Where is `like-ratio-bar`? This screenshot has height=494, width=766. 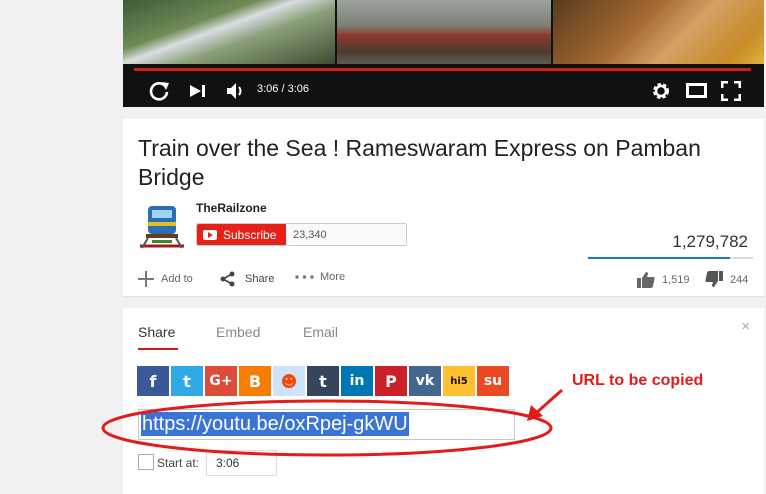 like-ratio-bar is located at coordinates (670, 258).